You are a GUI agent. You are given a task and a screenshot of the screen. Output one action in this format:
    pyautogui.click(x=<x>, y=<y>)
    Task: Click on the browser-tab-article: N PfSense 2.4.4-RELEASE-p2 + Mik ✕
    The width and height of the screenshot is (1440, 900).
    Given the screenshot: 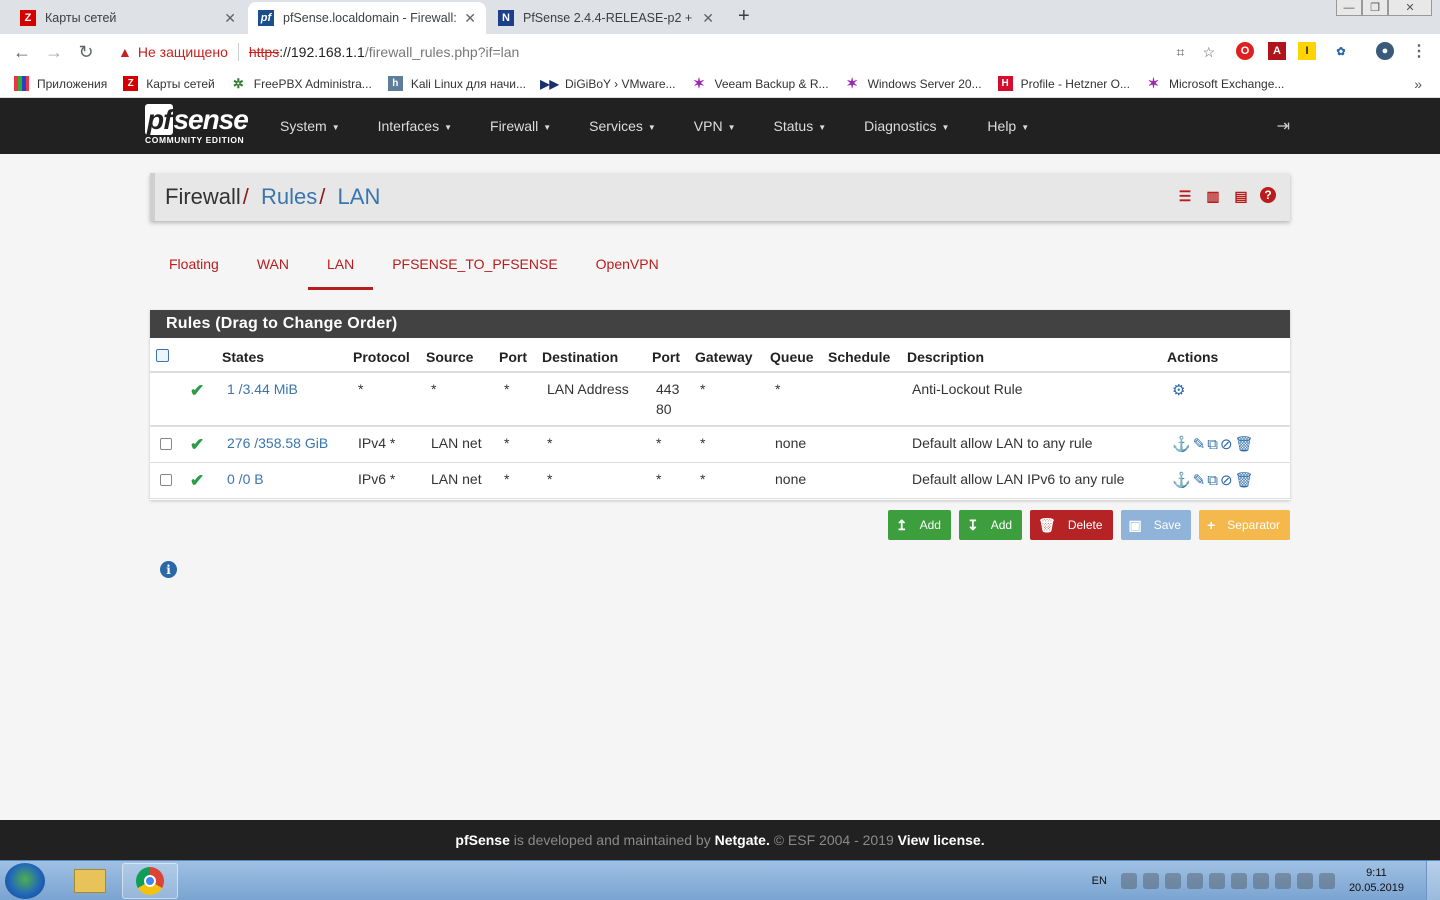 What is the action you would take?
    pyautogui.click(x=606, y=18)
    